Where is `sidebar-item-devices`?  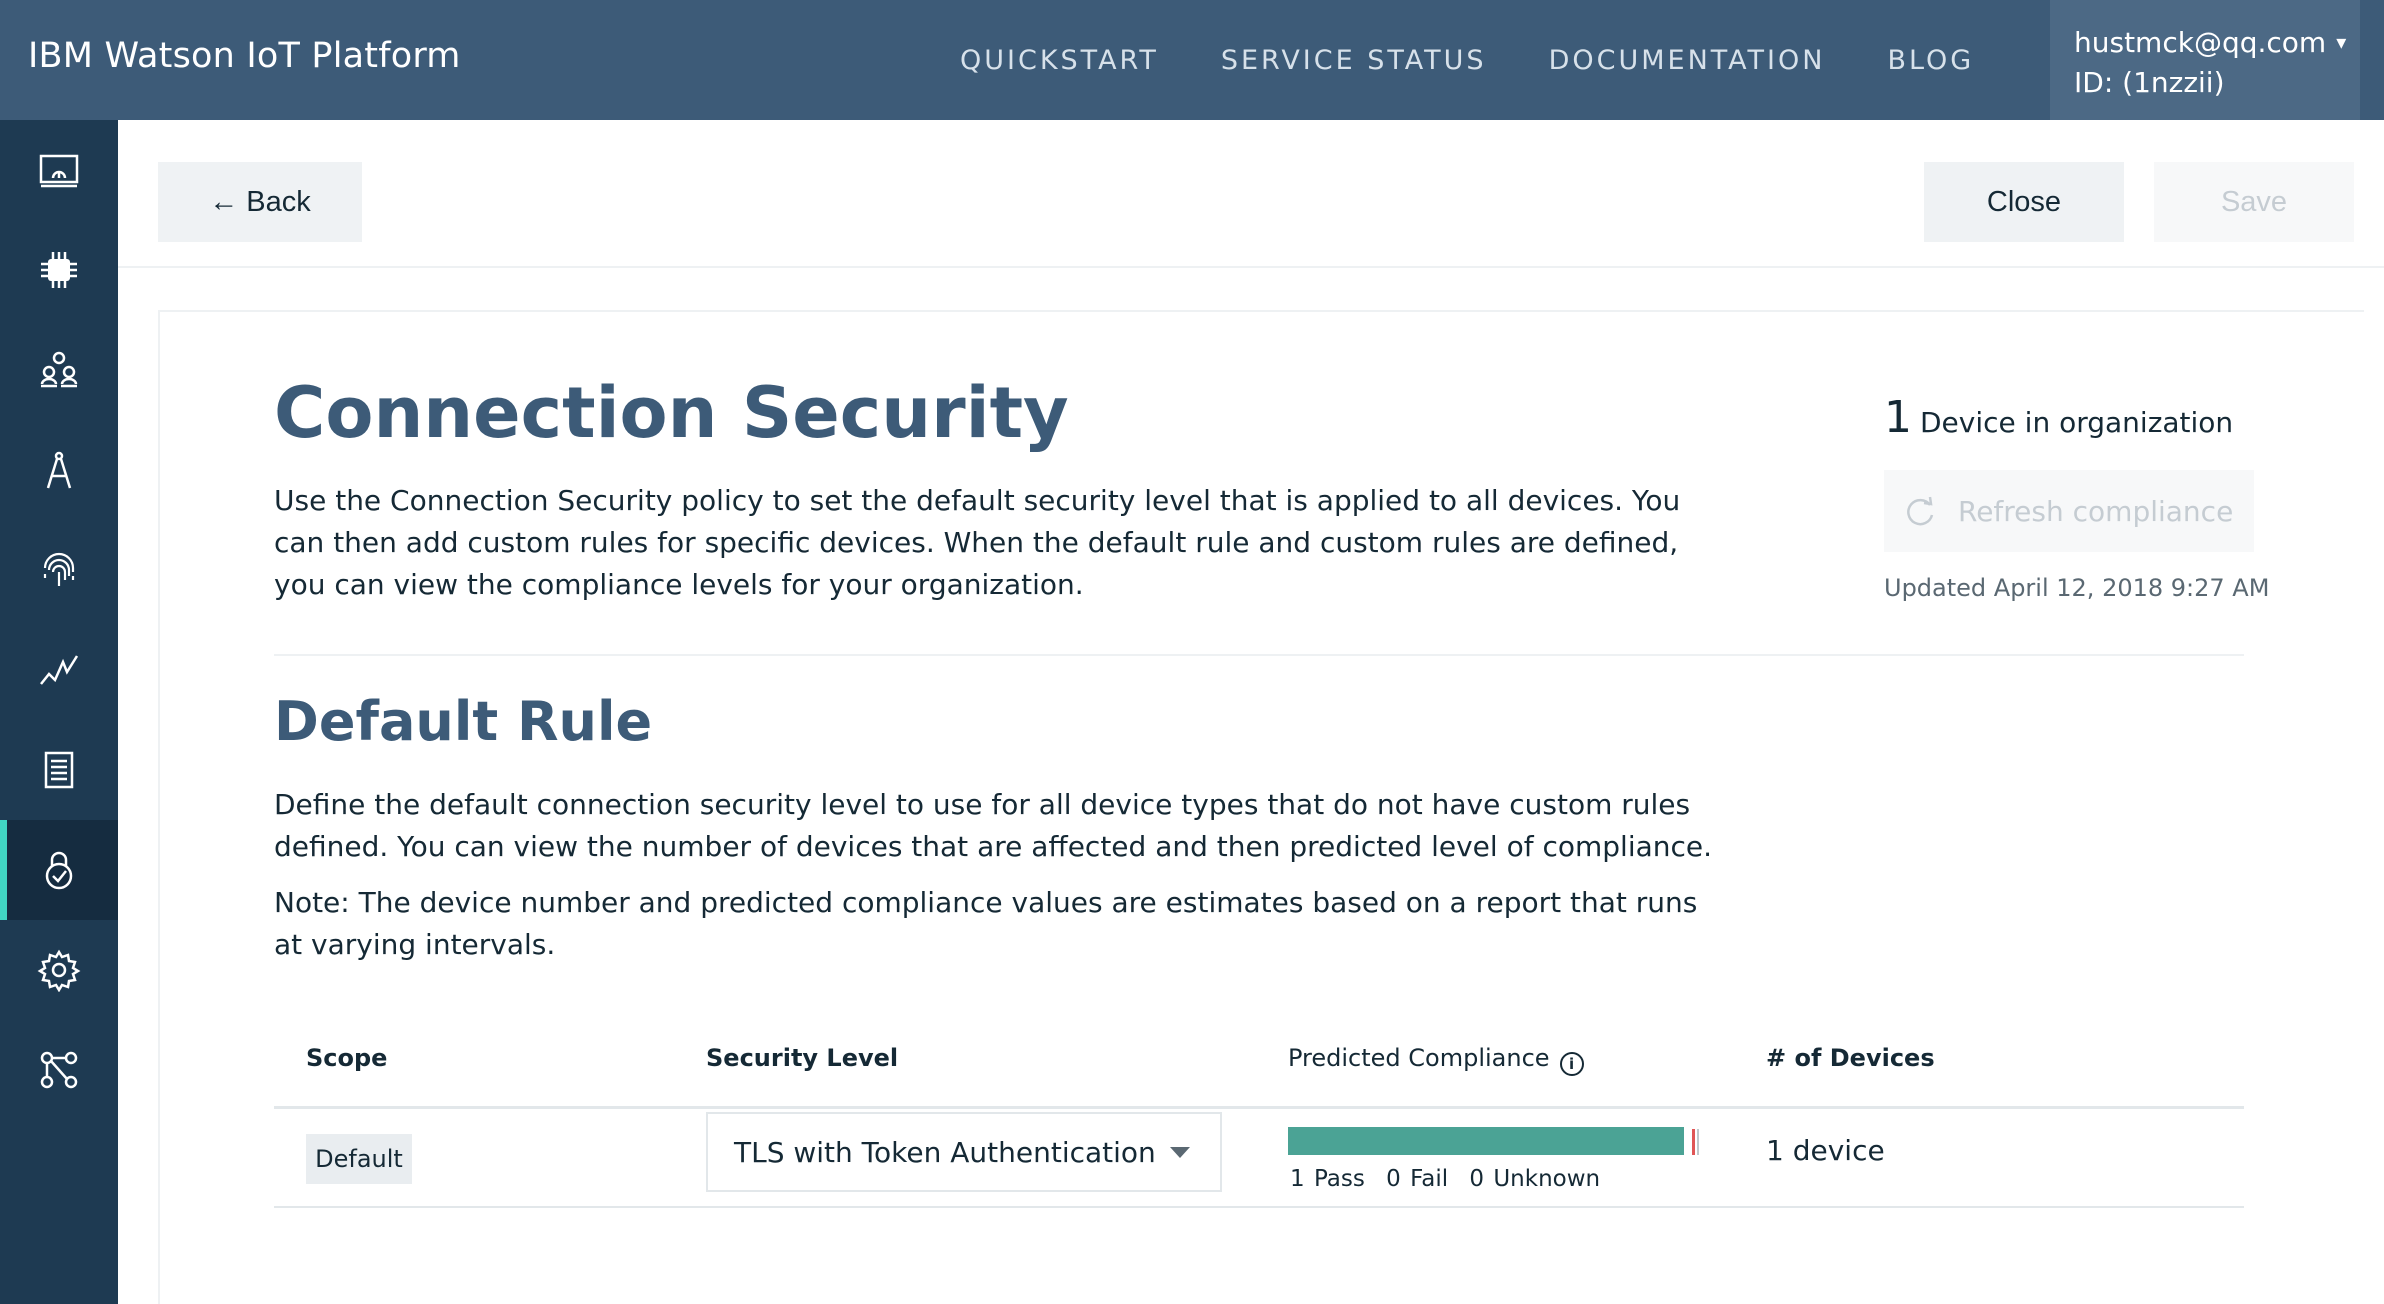 sidebar-item-devices is located at coordinates (59, 270).